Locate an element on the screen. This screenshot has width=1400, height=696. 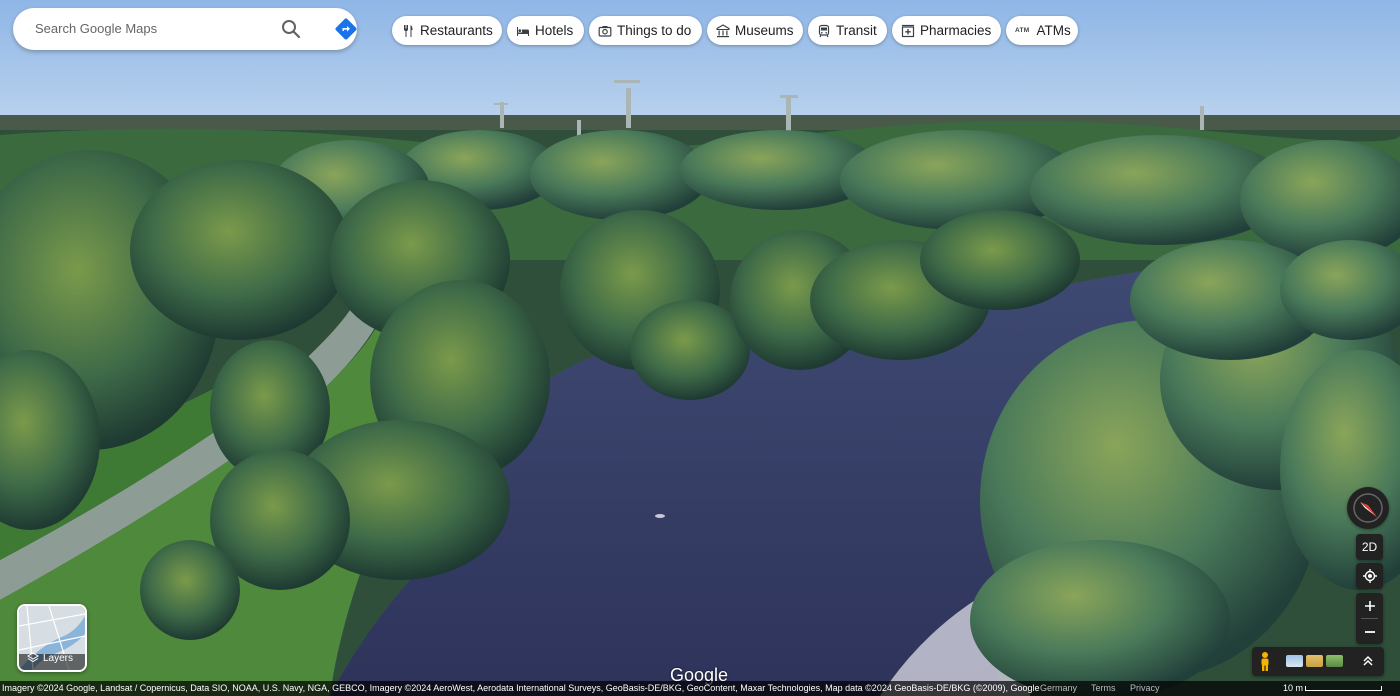
zoom-out-button is located at coordinates (1369, 631).